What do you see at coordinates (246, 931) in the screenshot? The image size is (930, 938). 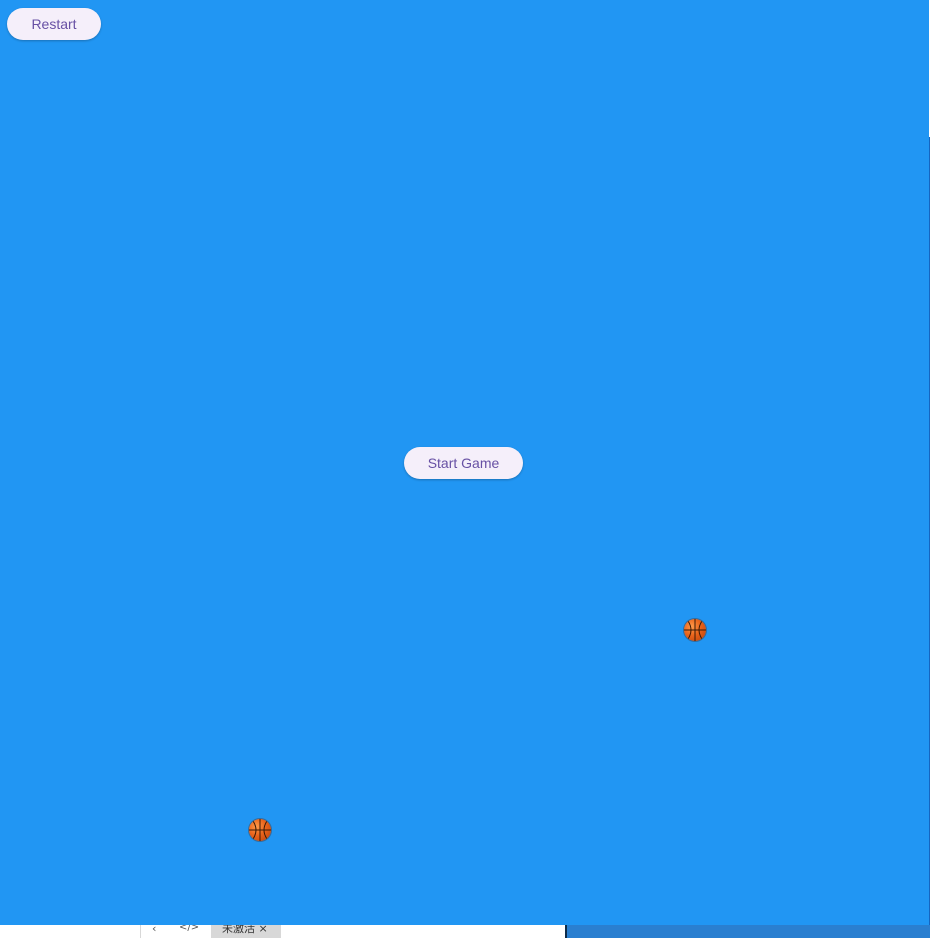 I see `tab-inactive: 未激活 ×` at bounding box center [246, 931].